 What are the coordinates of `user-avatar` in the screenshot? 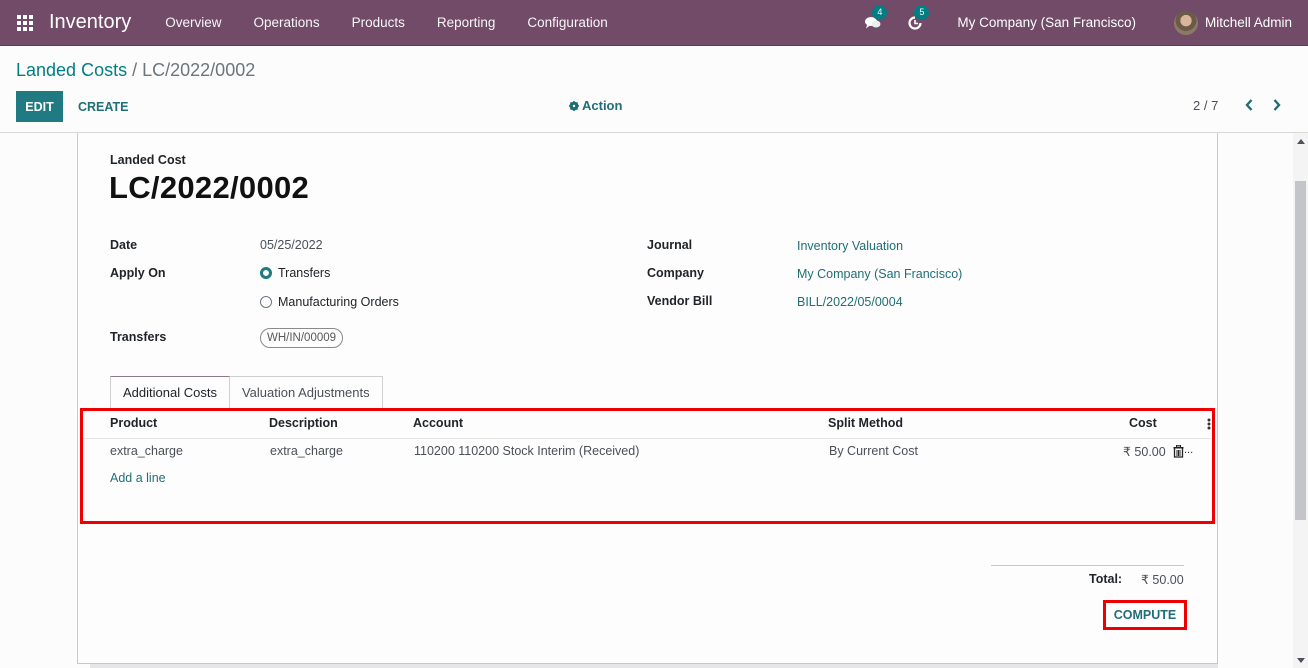 It's located at (1185, 22).